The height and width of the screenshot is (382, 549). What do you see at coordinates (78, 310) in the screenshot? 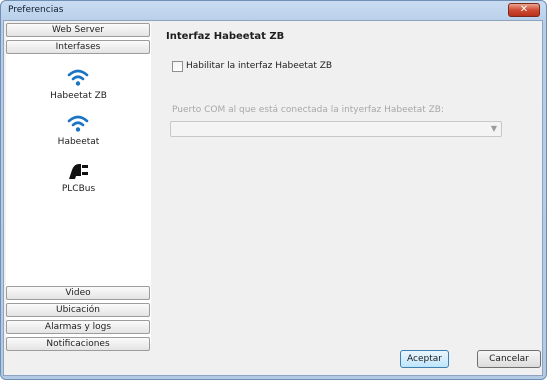
I see `section-ubicacion: Ubicación` at bounding box center [78, 310].